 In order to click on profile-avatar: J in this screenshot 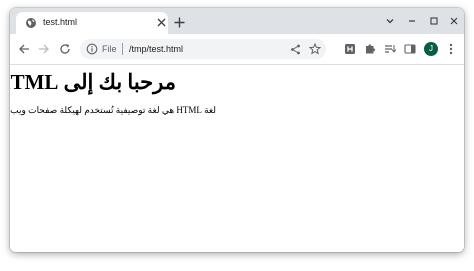, I will do `click(431, 49)`.